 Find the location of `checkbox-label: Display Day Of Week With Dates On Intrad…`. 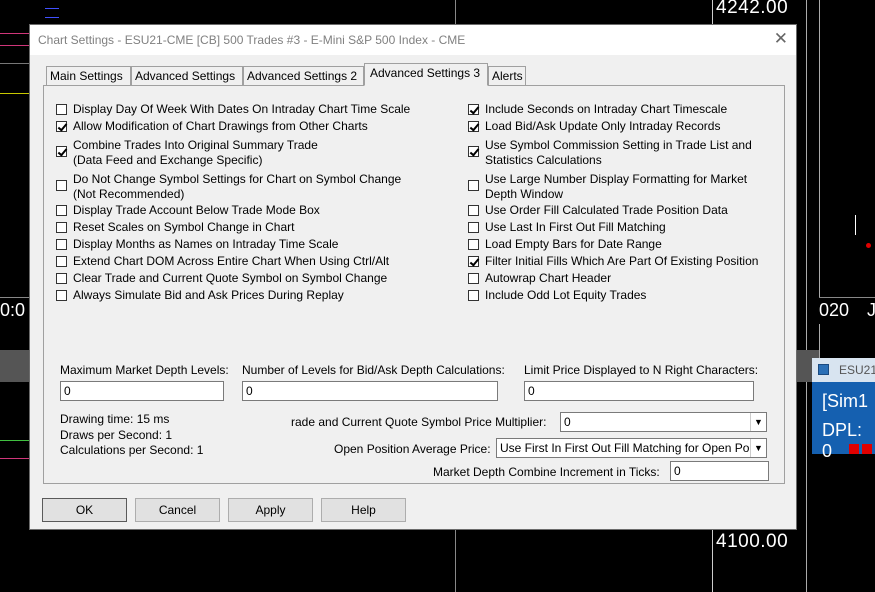

checkbox-label: Display Day Of Week With Dates On Intrad… is located at coordinates (242, 109).